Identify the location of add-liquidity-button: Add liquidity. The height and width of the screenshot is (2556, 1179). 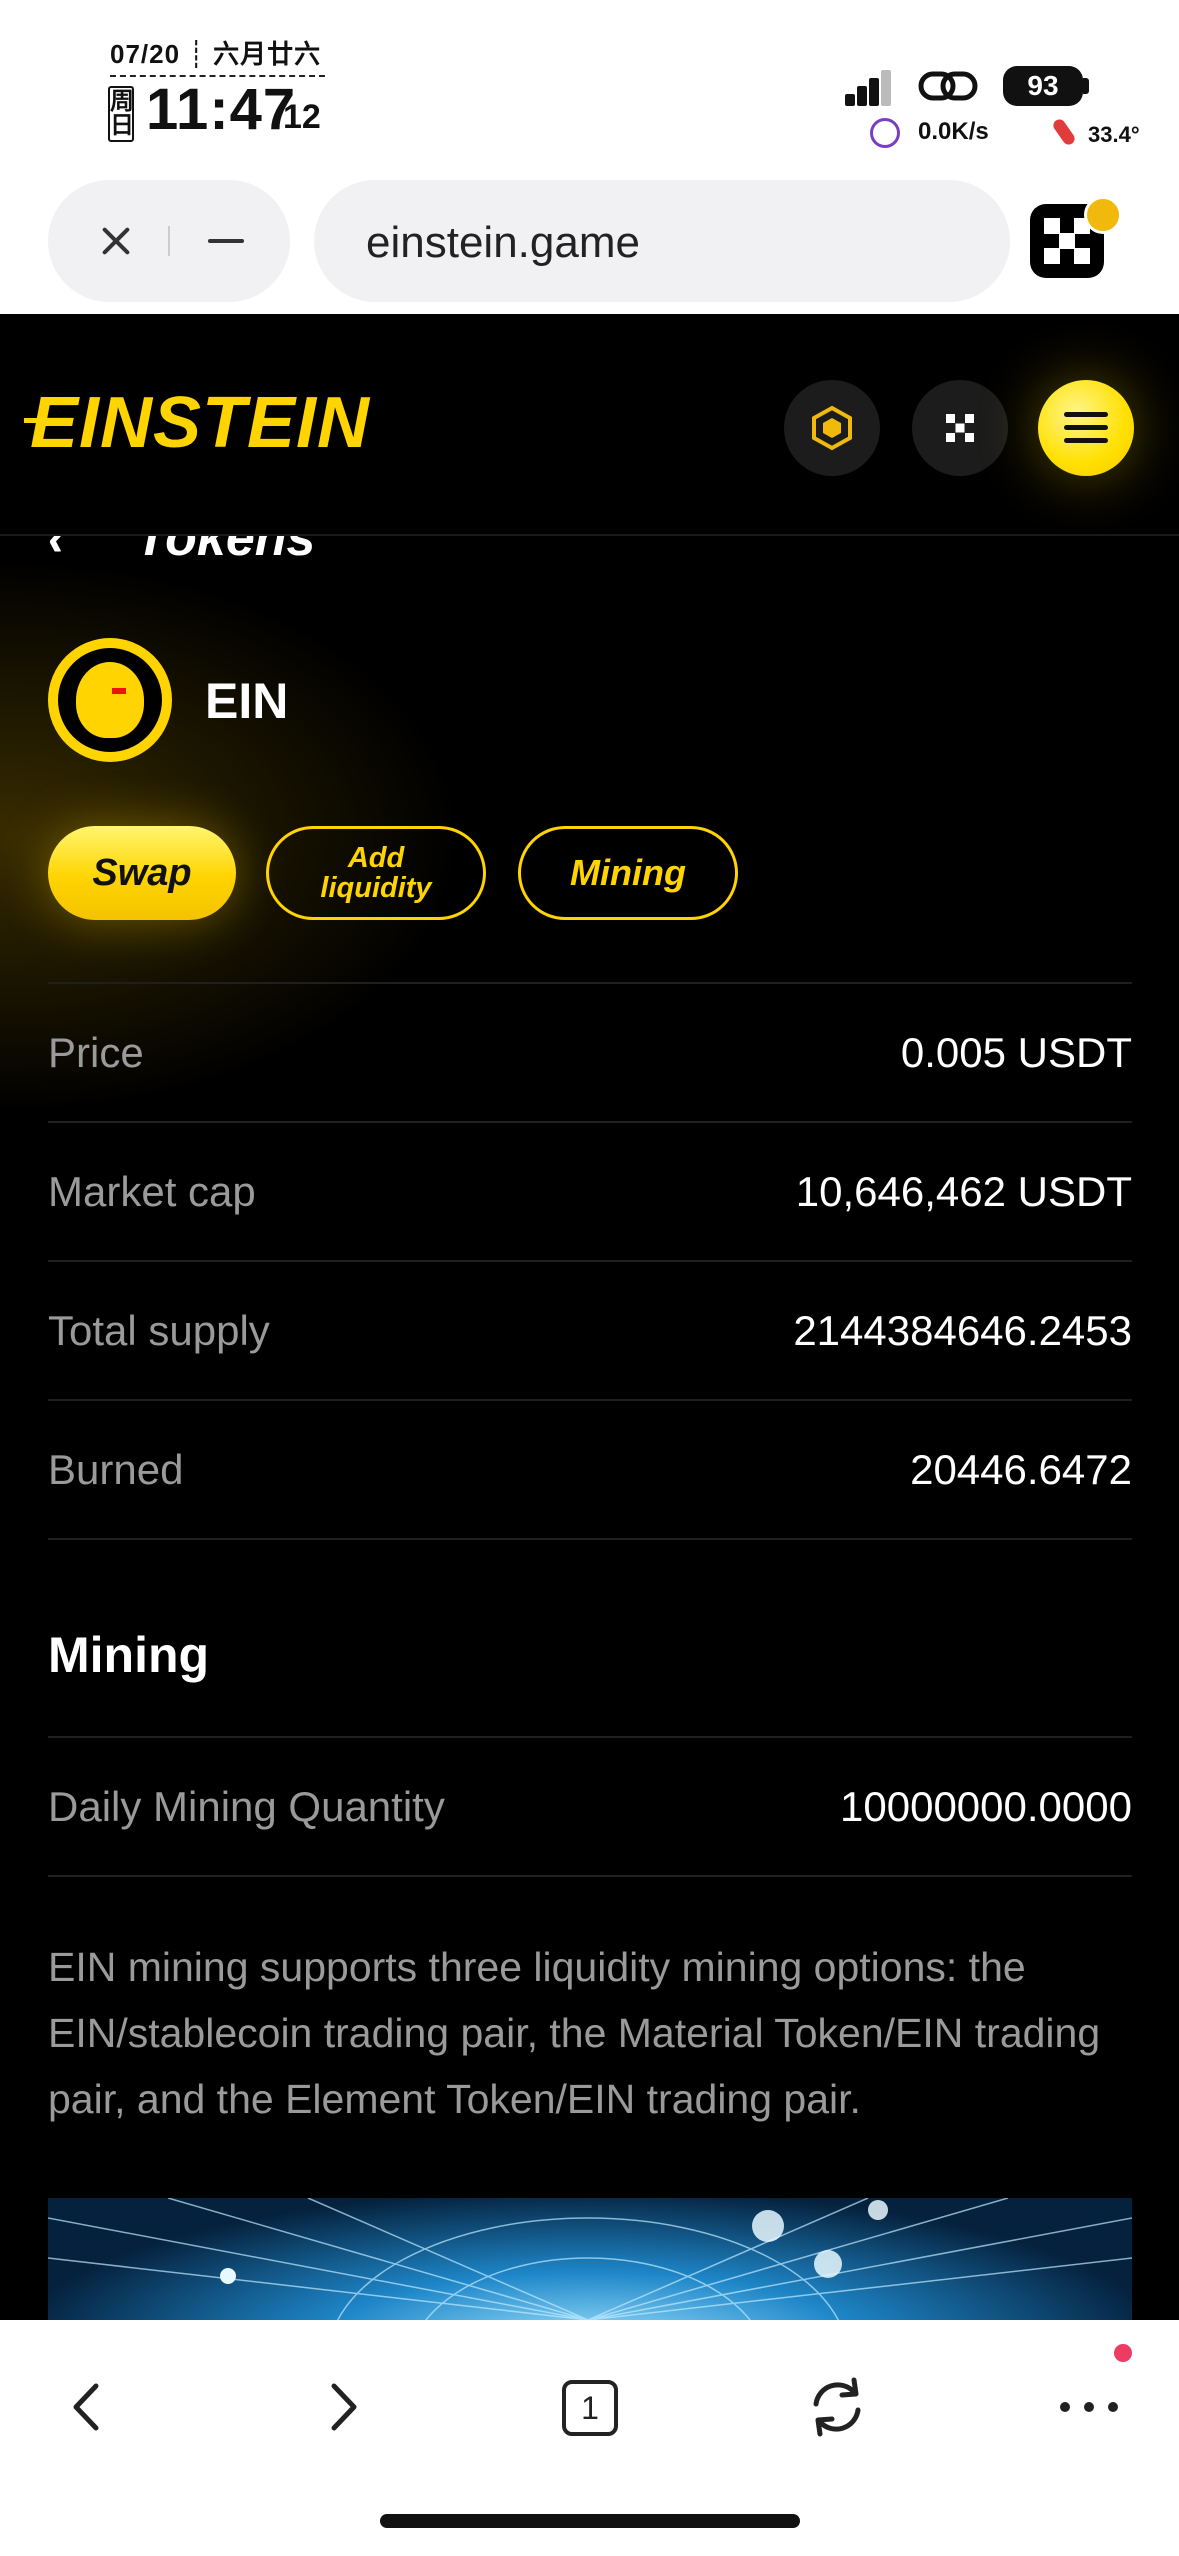
(376, 873).